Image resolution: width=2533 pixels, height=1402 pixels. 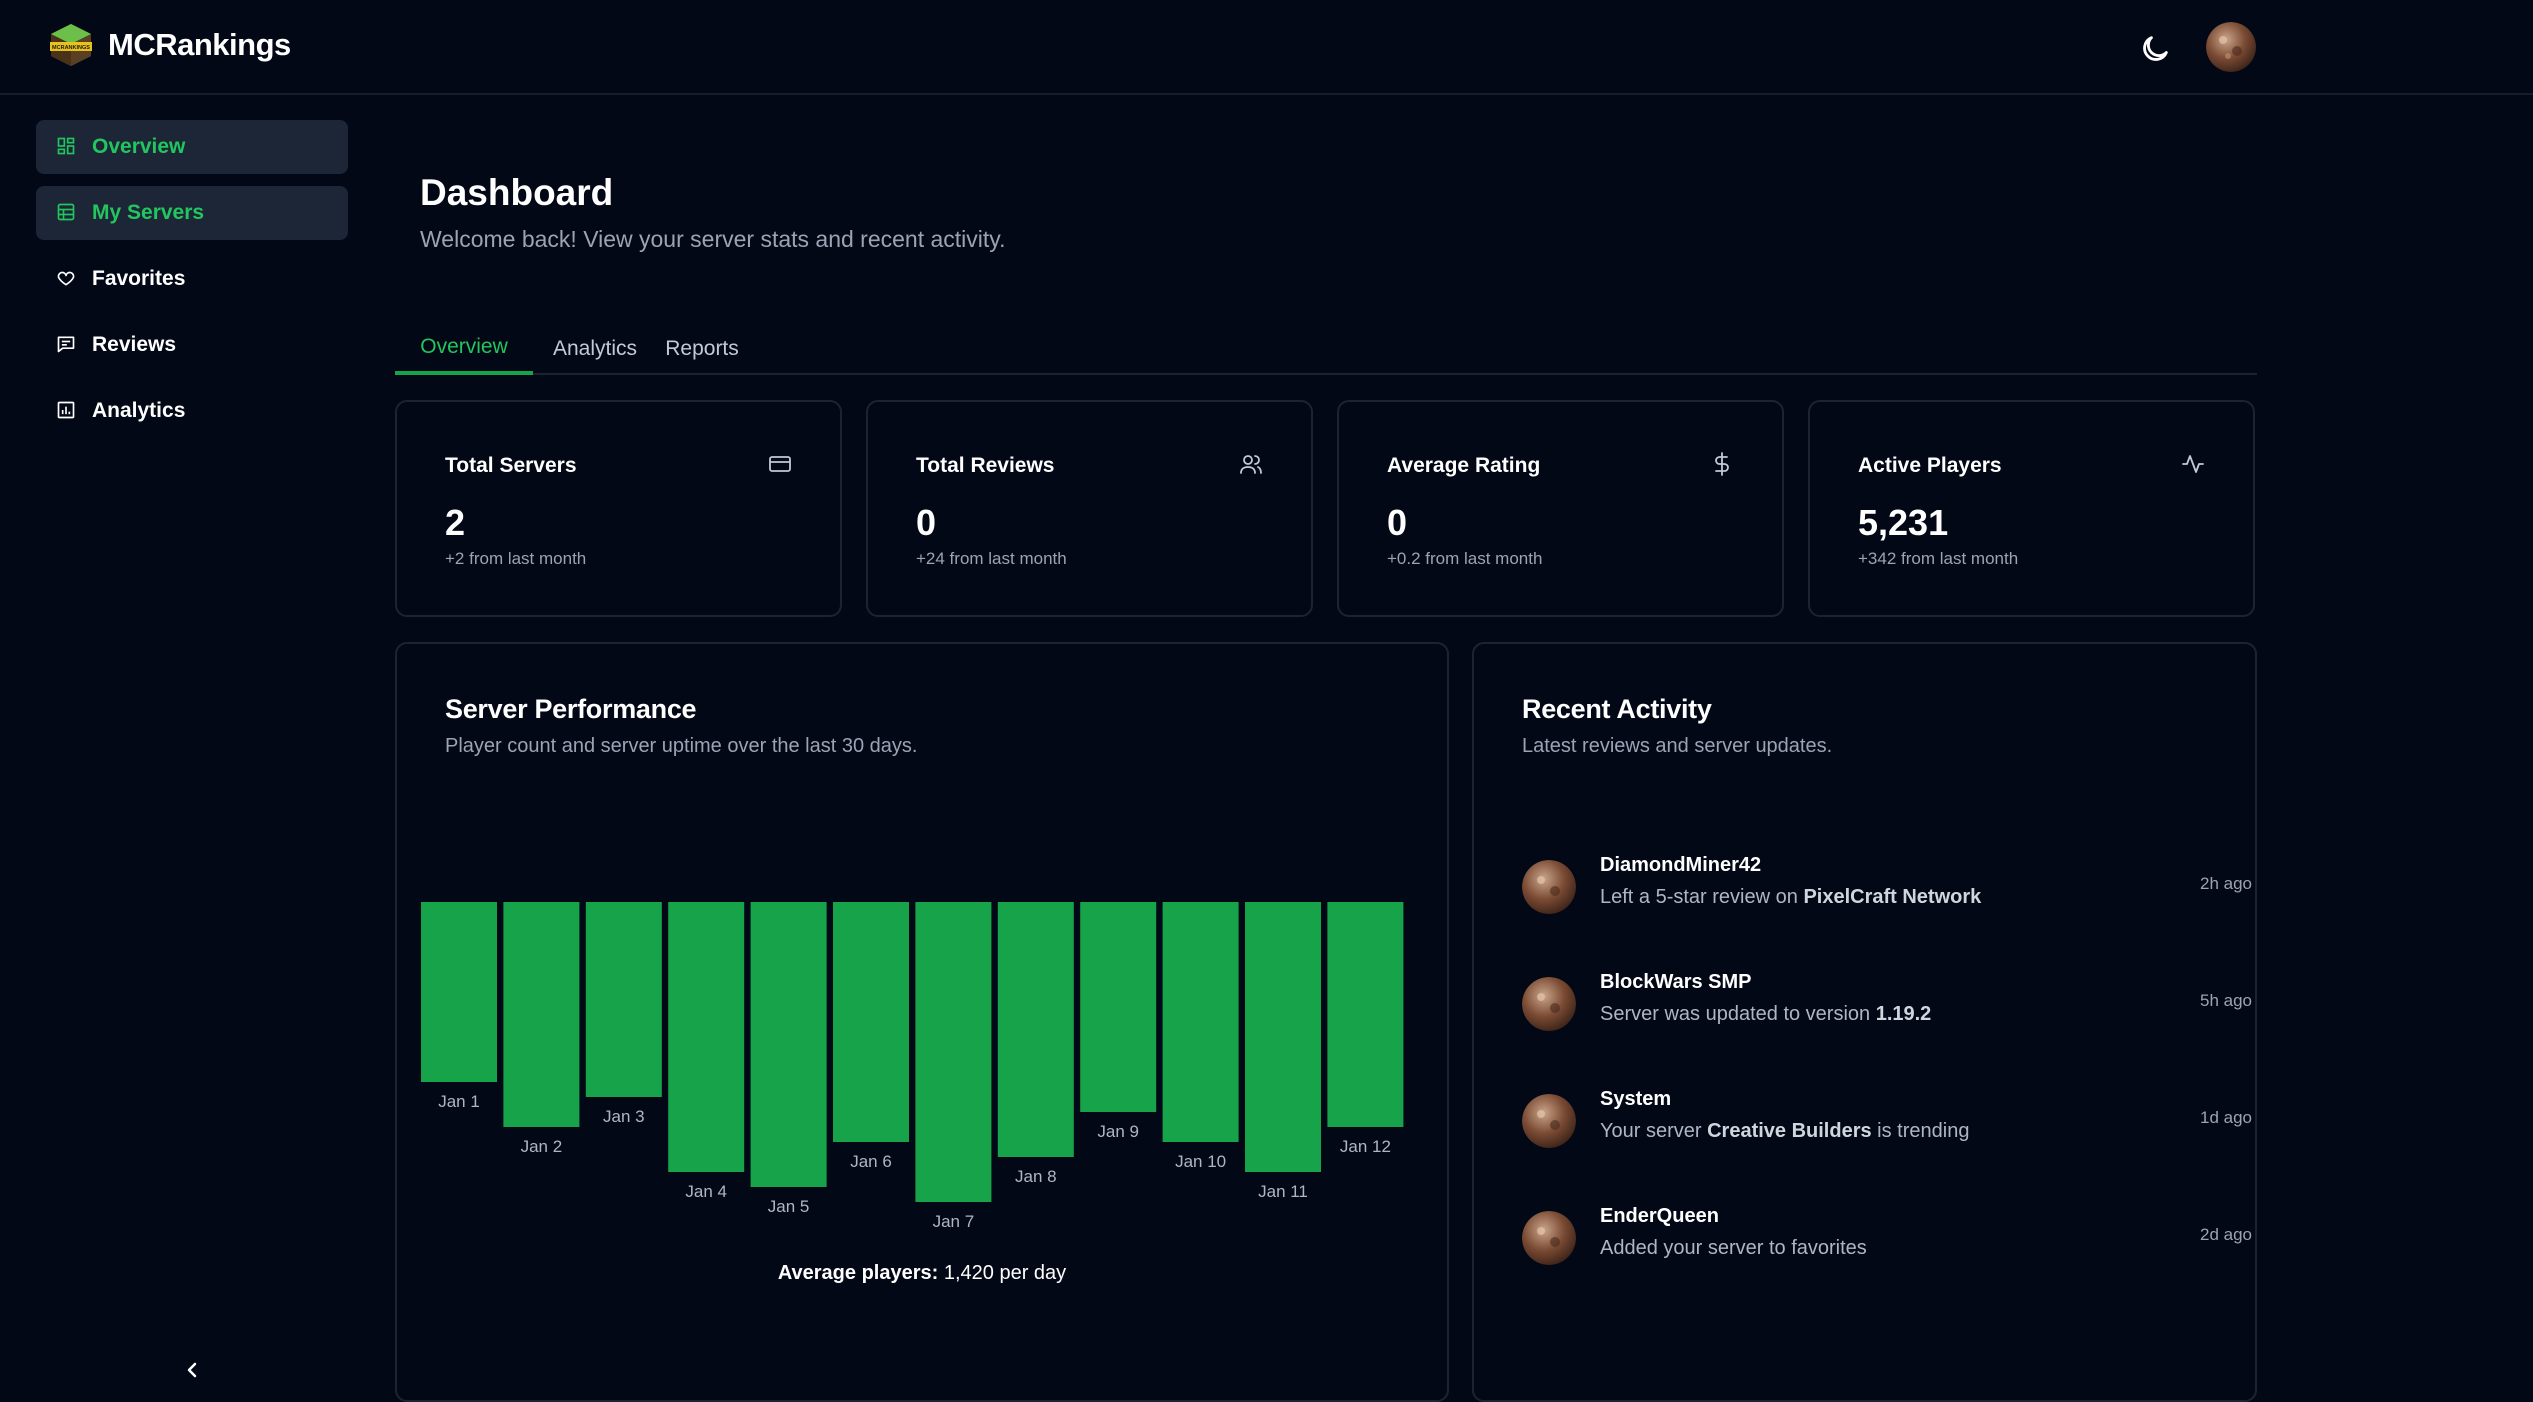 What do you see at coordinates (511, 465) in the screenshot?
I see `stat-label: Total Servers` at bounding box center [511, 465].